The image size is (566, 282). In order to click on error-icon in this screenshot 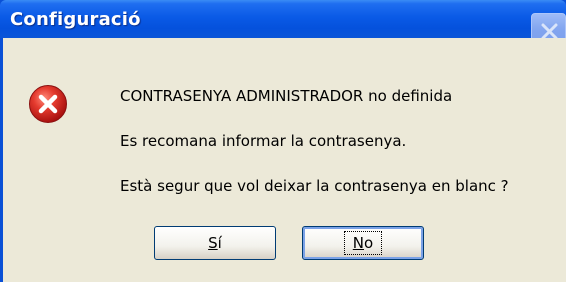, I will do `click(48, 104)`.